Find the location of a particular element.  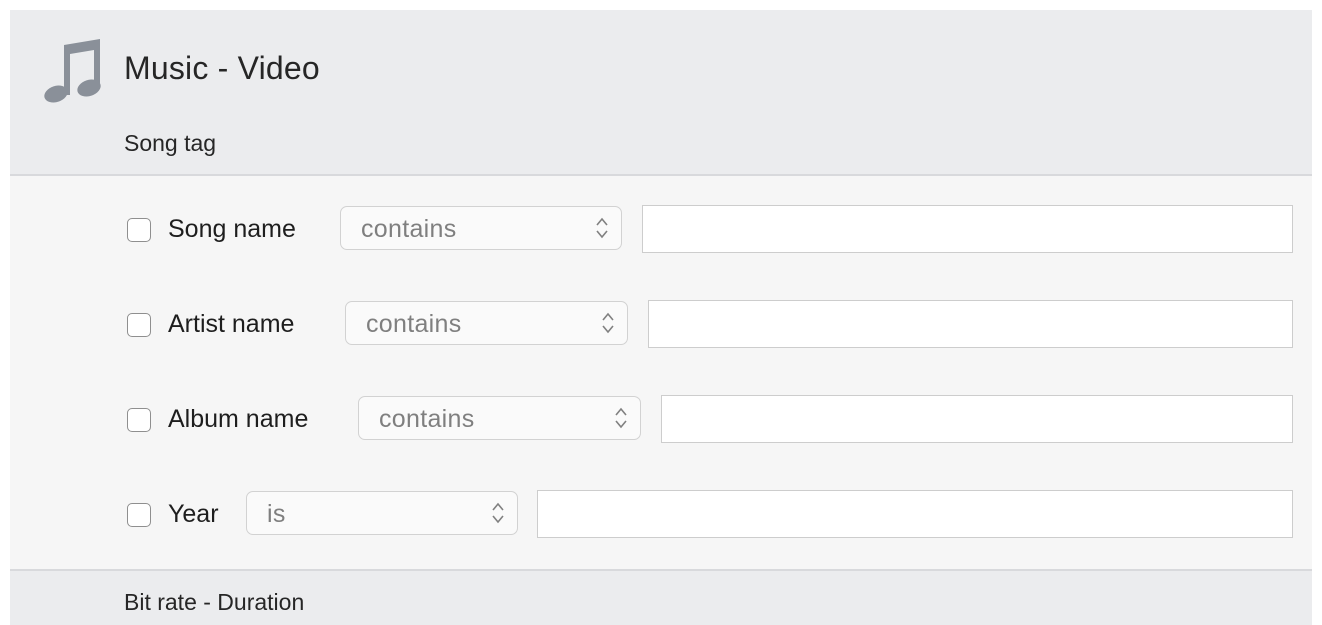

album-name-label: Album name is located at coordinates (238, 419).